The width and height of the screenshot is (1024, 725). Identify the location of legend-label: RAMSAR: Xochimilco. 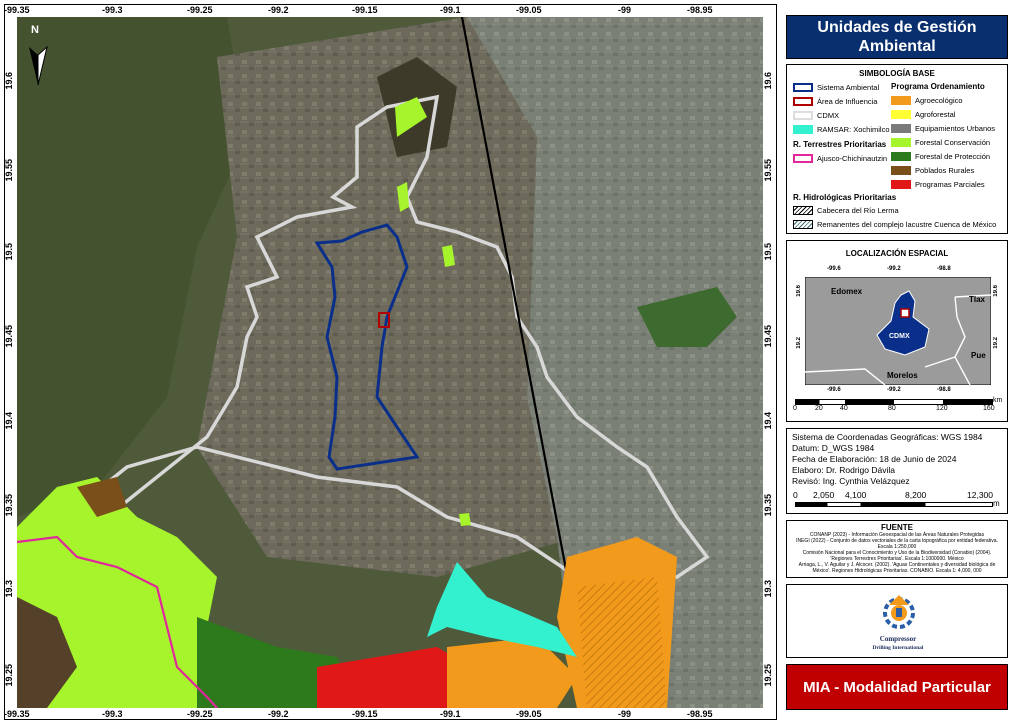
(853, 129).